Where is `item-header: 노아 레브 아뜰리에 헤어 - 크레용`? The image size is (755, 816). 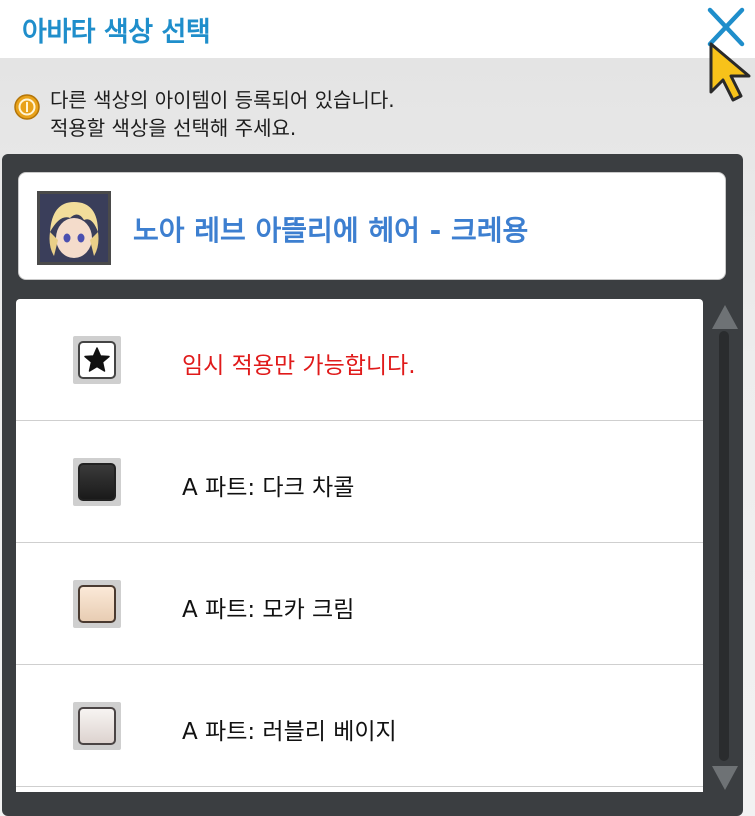 item-header: 노아 레브 아뜰리에 헤어 - 크레용 is located at coordinates (372, 226).